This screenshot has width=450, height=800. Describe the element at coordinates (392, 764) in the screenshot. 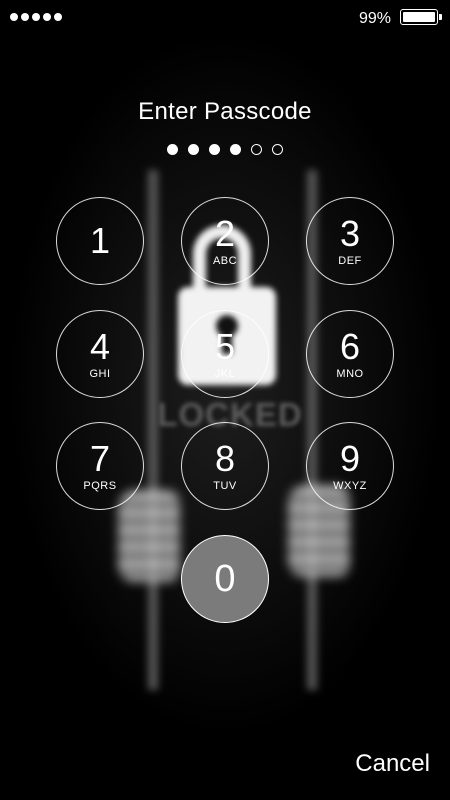

I see `cancel-button: Cancel` at that location.